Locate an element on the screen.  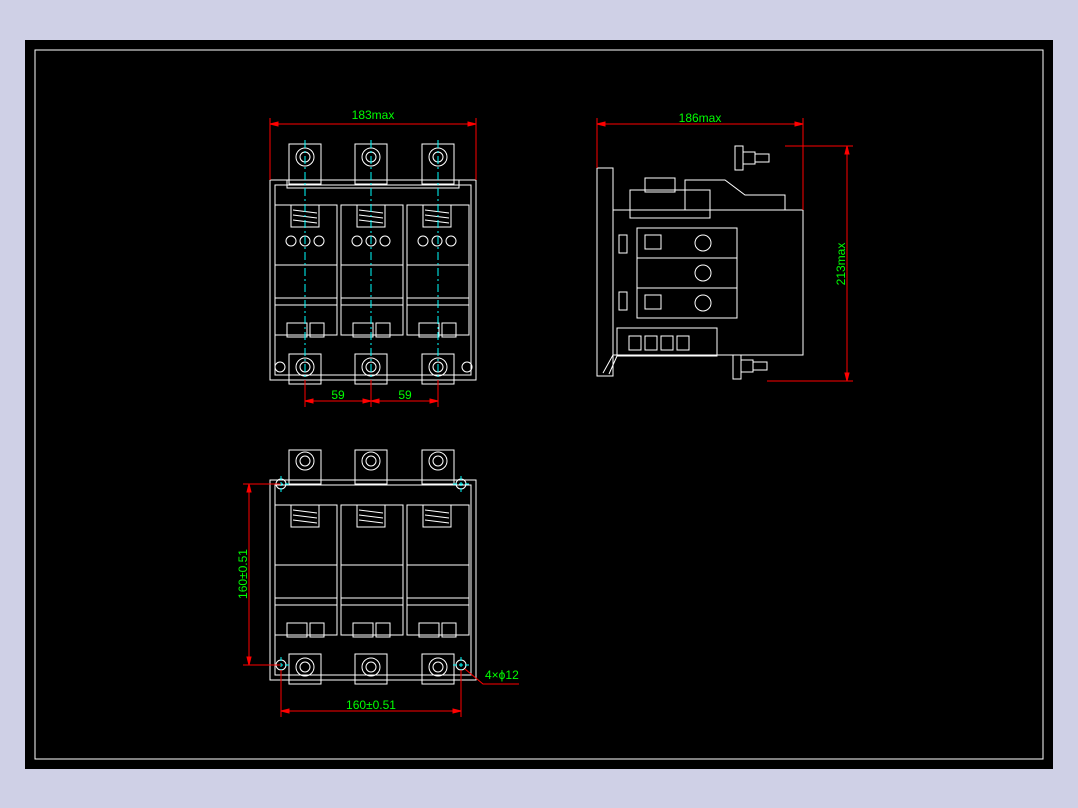
side-view: 186max 213max is located at coordinates (724, 246).